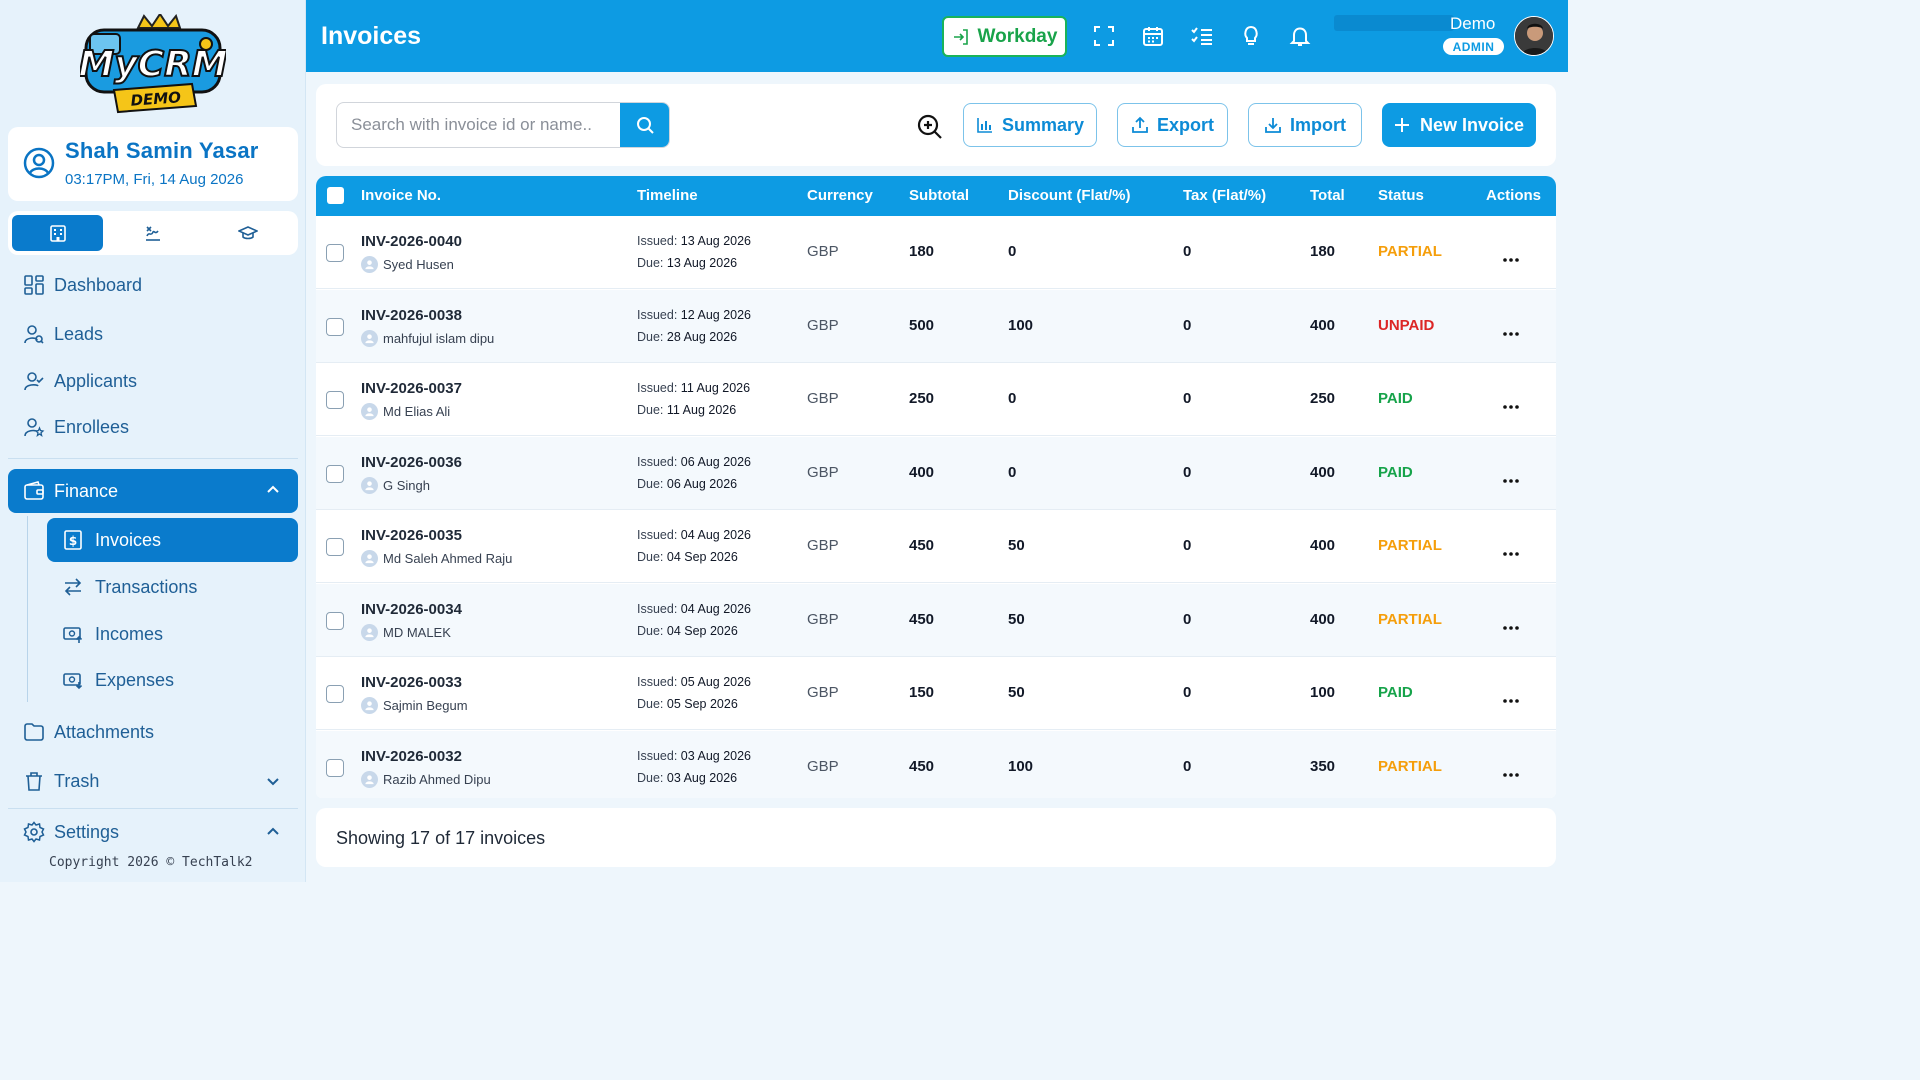 Image resolution: width=1920 pixels, height=1080 pixels. Describe the element at coordinates (667, 195) in the screenshot. I see `col-timeline: Timeline` at that location.